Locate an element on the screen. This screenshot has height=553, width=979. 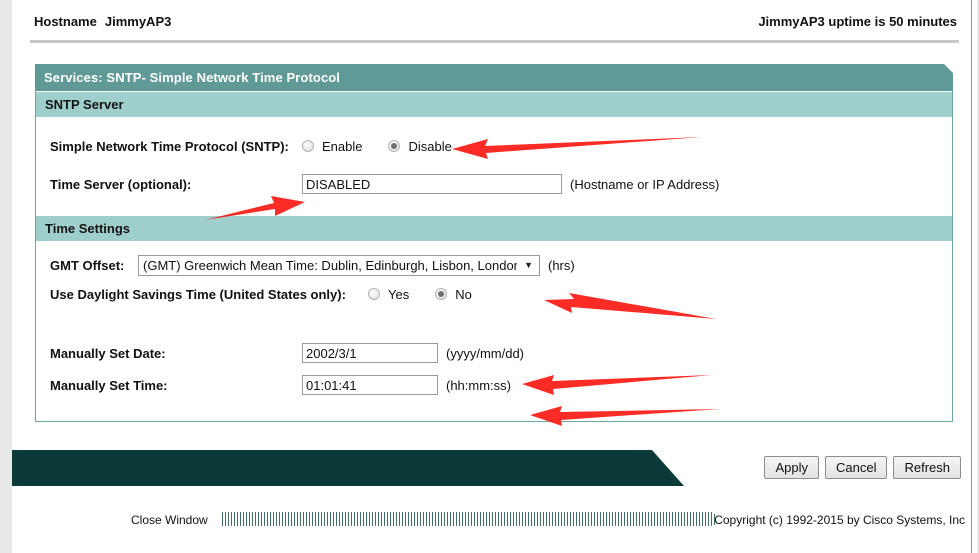
radio-daylight-no is located at coordinates (441, 294).